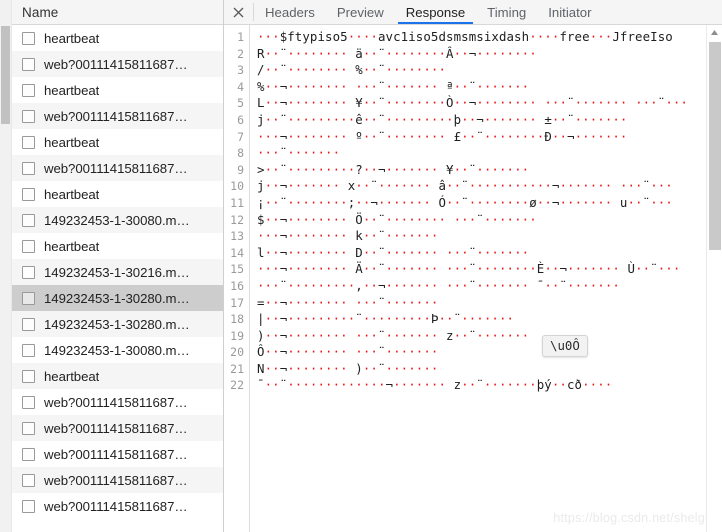 This screenshot has height=532, width=722. Describe the element at coordinates (240, 86) in the screenshot. I see `line-number: 4` at that location.